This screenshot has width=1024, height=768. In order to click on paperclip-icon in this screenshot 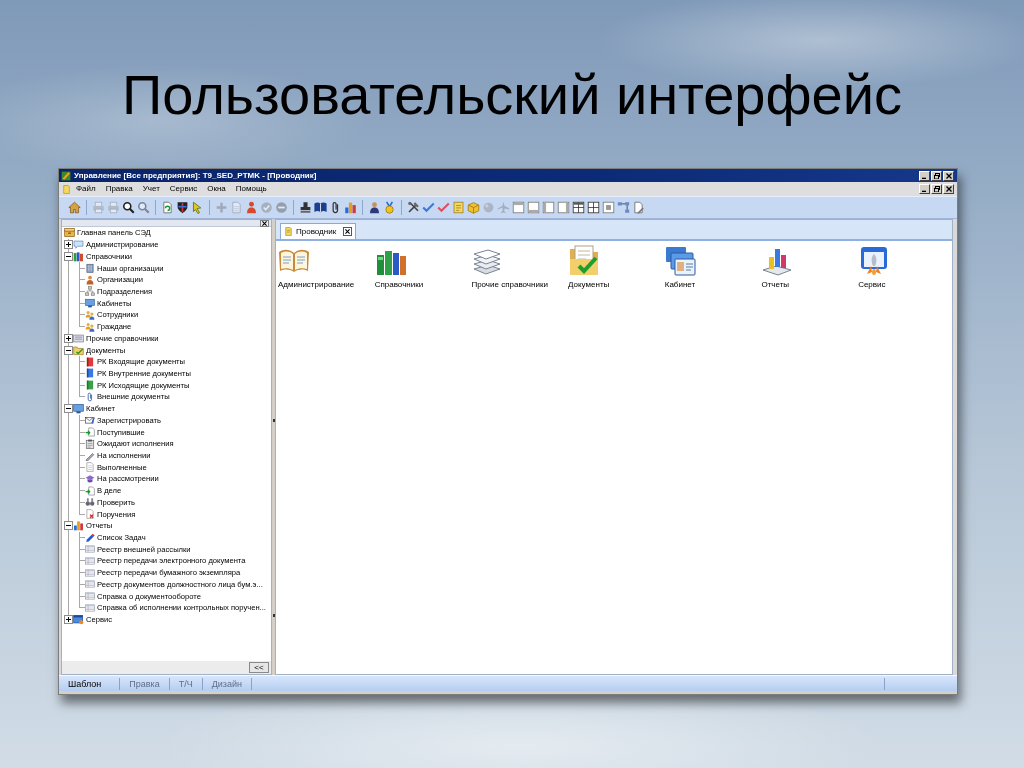, I will do `click(90, 396)`.